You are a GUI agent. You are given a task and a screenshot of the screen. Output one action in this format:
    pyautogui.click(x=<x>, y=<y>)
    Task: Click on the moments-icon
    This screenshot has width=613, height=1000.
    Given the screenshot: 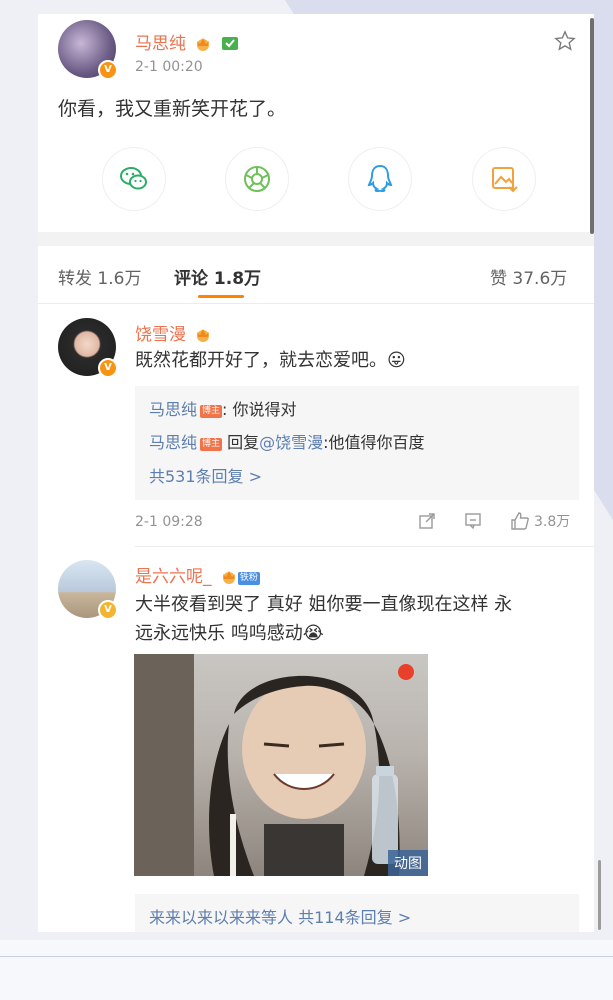 What is the action you would take?
    pyautogui.click(x=257, y=179)
    